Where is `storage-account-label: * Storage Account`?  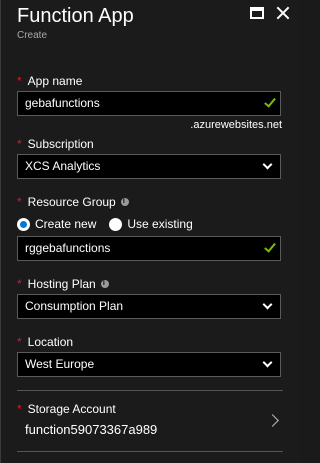 storage-account-label: * Storage Account is located at coordinates (66, 409).